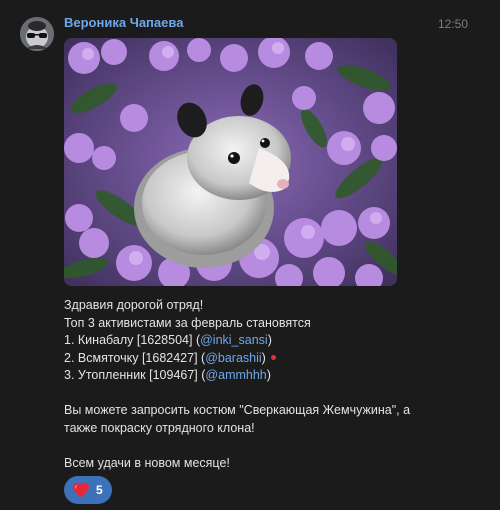  I want to click on reaction-button: 5, so click(88, 490).